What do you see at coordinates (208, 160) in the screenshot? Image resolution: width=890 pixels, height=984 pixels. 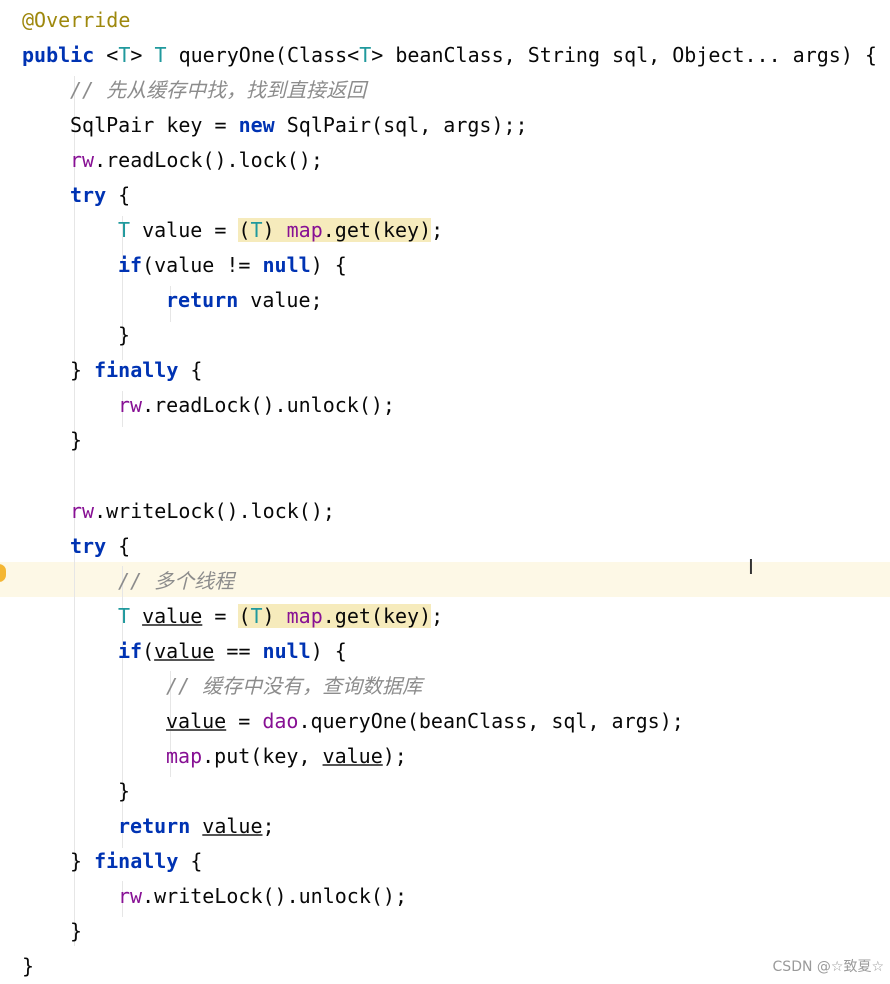 I see `code-token: .readLock().lock();` at bounding box center [208, 160].